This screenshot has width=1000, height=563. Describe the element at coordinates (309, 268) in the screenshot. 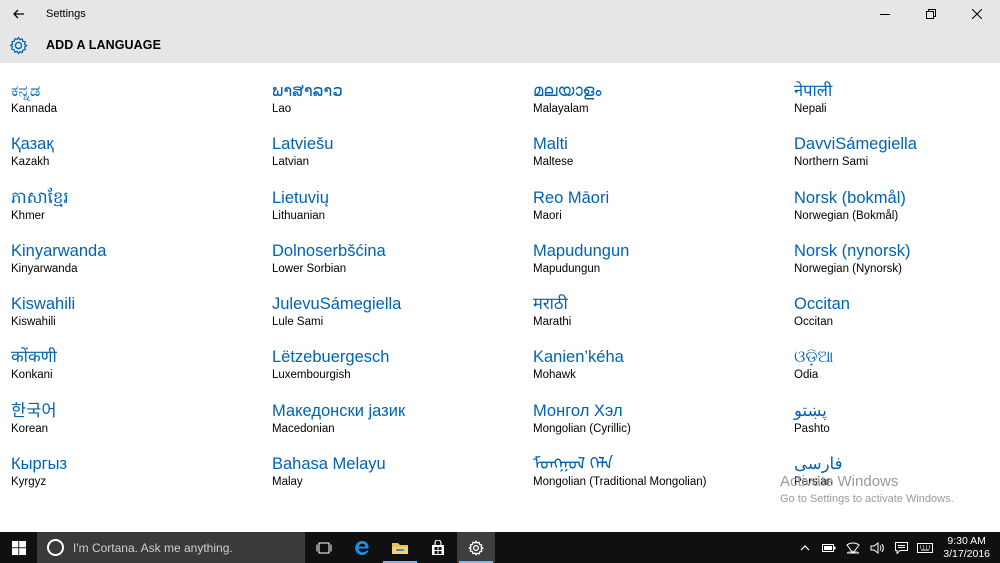

I see `language-english-name: Lower Sorbian` at that location.